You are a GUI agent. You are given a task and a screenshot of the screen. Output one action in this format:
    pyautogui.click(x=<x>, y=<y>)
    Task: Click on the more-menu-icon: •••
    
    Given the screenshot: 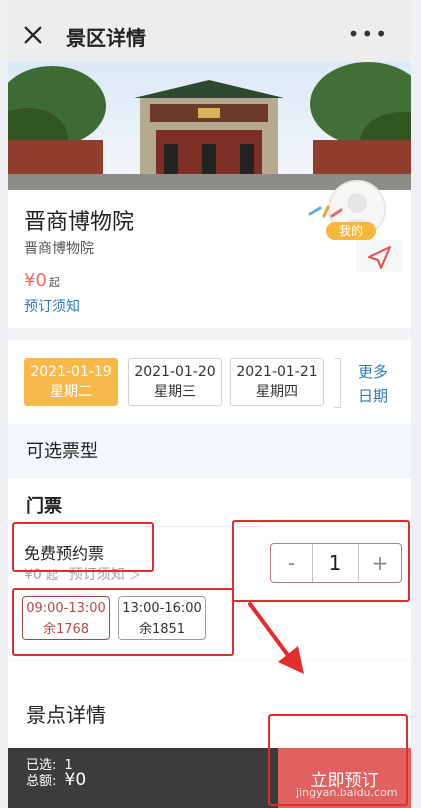 What is the action you would take?
    pyautogui.click(x=368, y=34)
    